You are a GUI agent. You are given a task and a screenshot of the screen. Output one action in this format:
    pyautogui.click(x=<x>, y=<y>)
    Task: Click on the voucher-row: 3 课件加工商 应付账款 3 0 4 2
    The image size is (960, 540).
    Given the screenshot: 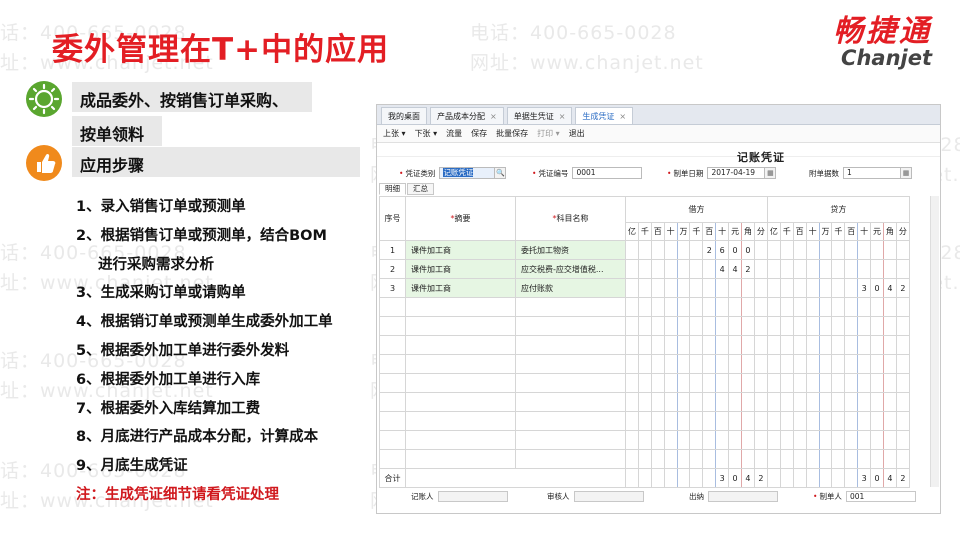 What is the action you would take?
    pyautogui.click(x=644, y=288)
    